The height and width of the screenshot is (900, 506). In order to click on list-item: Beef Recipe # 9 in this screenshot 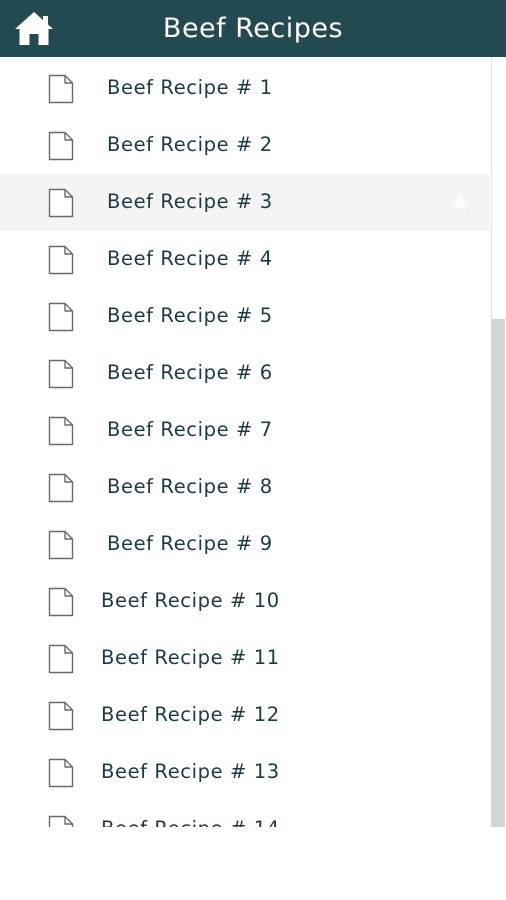, I will do `click(245, 544)`.